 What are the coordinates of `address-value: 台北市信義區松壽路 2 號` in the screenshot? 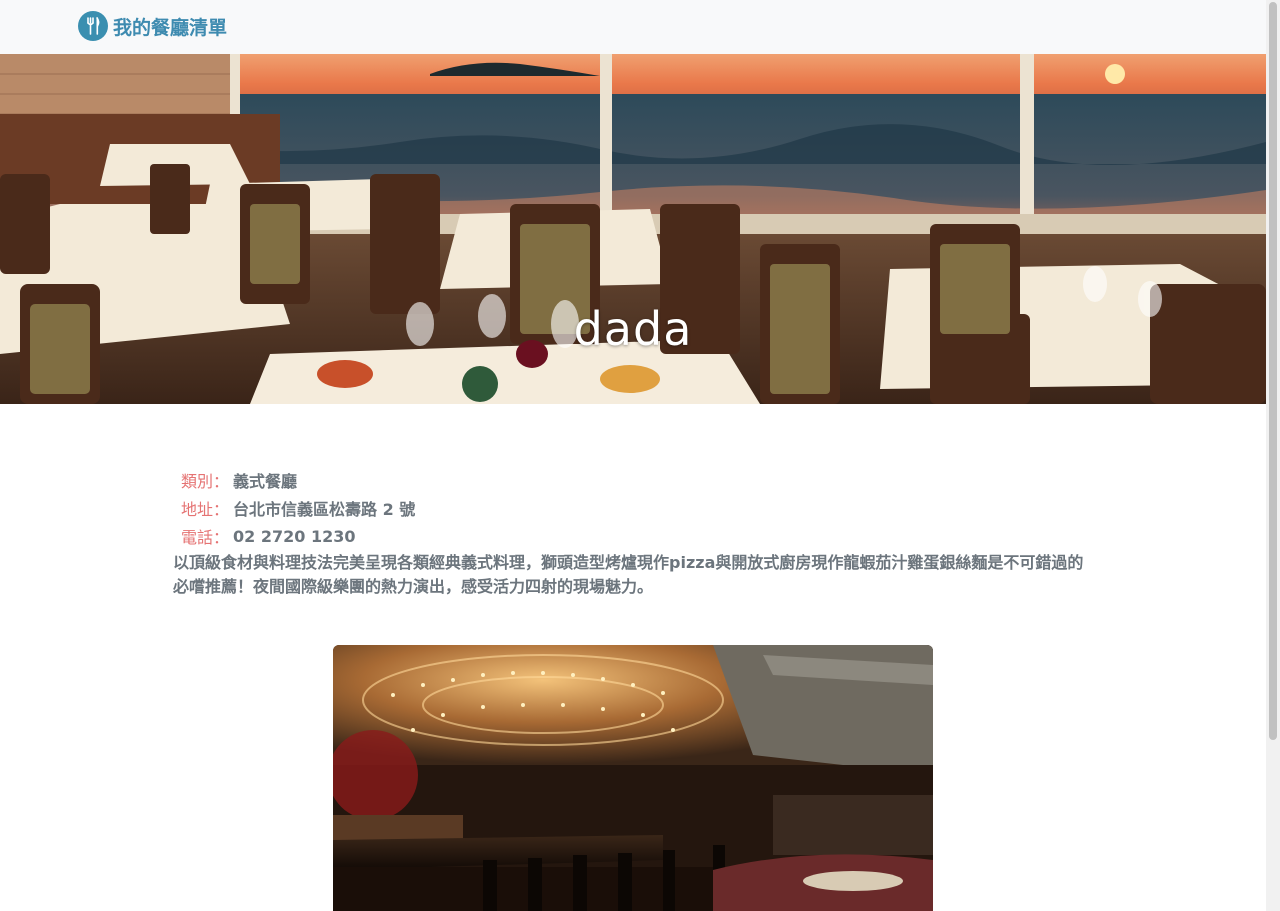 It's located at (324, 509).